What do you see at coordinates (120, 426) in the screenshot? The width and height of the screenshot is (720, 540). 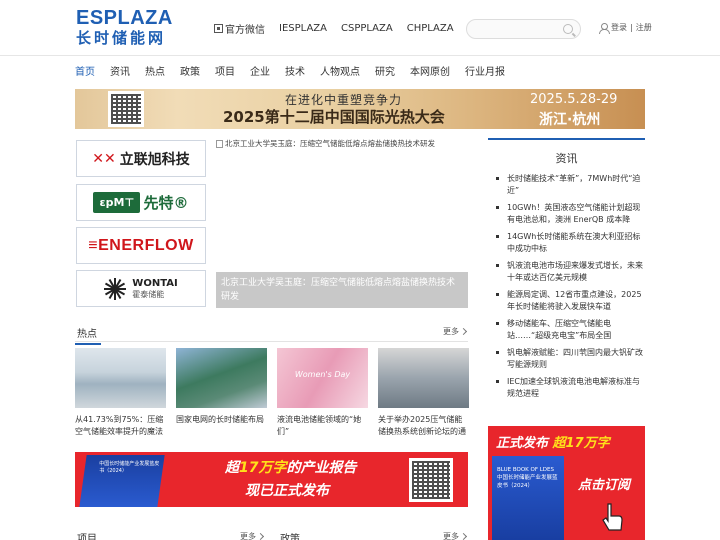 I see `hot-card-caption: 从41.73%到75%：压缩空气储能效率提升的魔法` at bounding box center [120, 426].